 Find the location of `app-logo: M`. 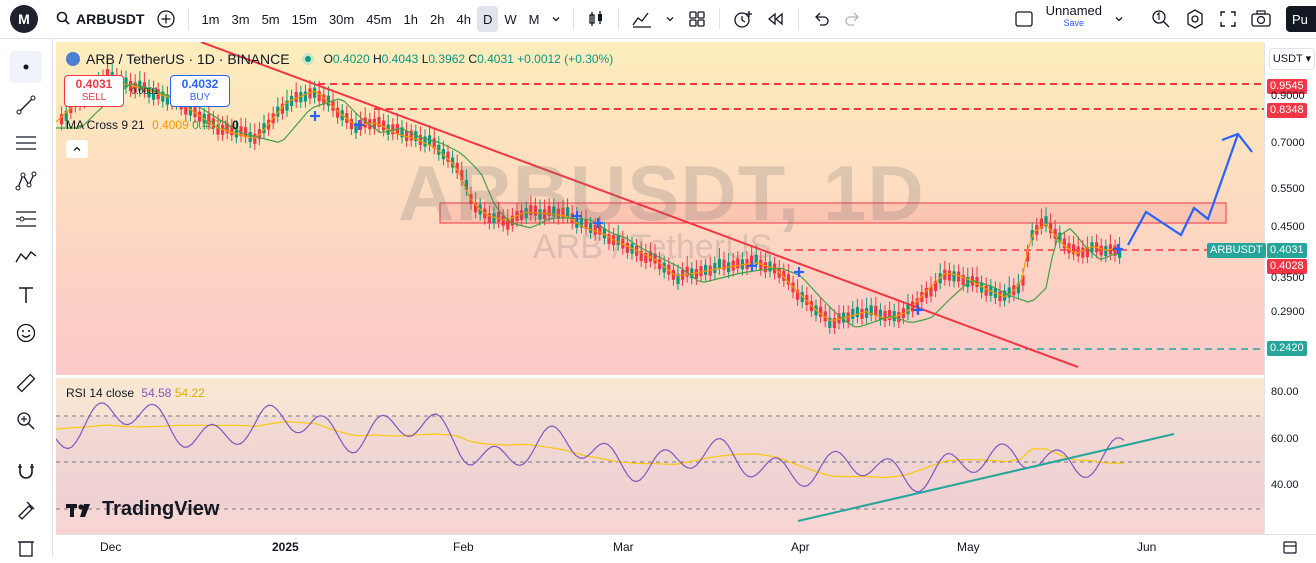

app-logo: M is located at coordinates (24, 19).